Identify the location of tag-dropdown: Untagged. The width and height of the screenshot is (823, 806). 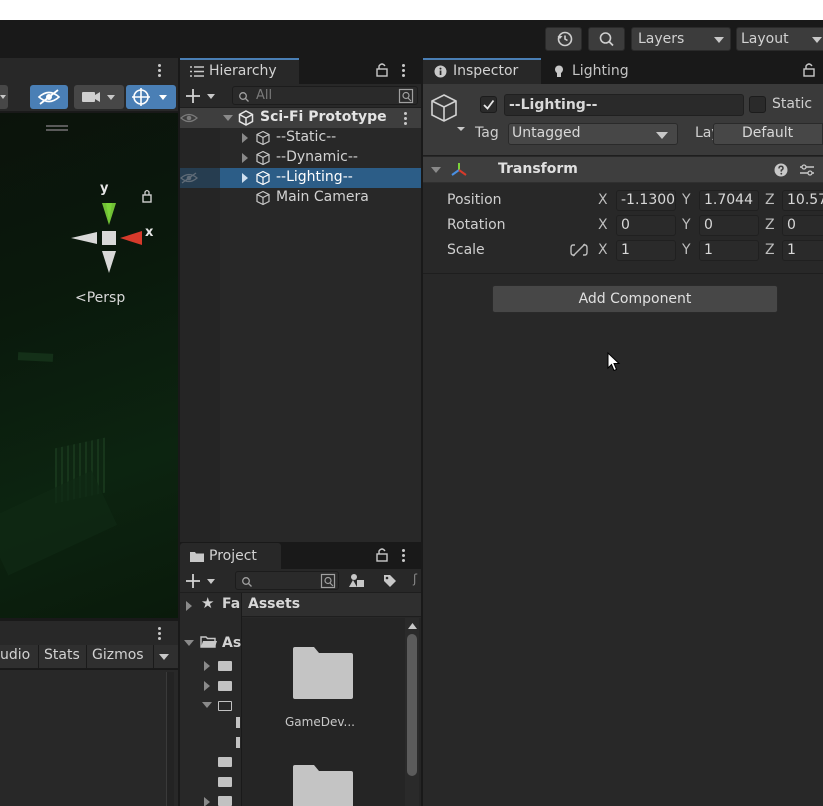
(593, 134).